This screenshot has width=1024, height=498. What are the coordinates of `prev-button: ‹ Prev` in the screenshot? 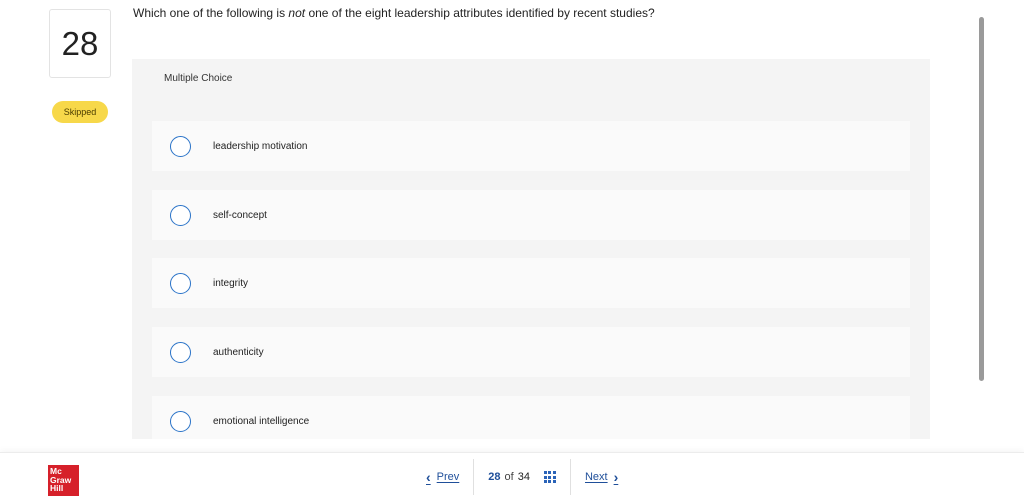 It's located at (442, 477).